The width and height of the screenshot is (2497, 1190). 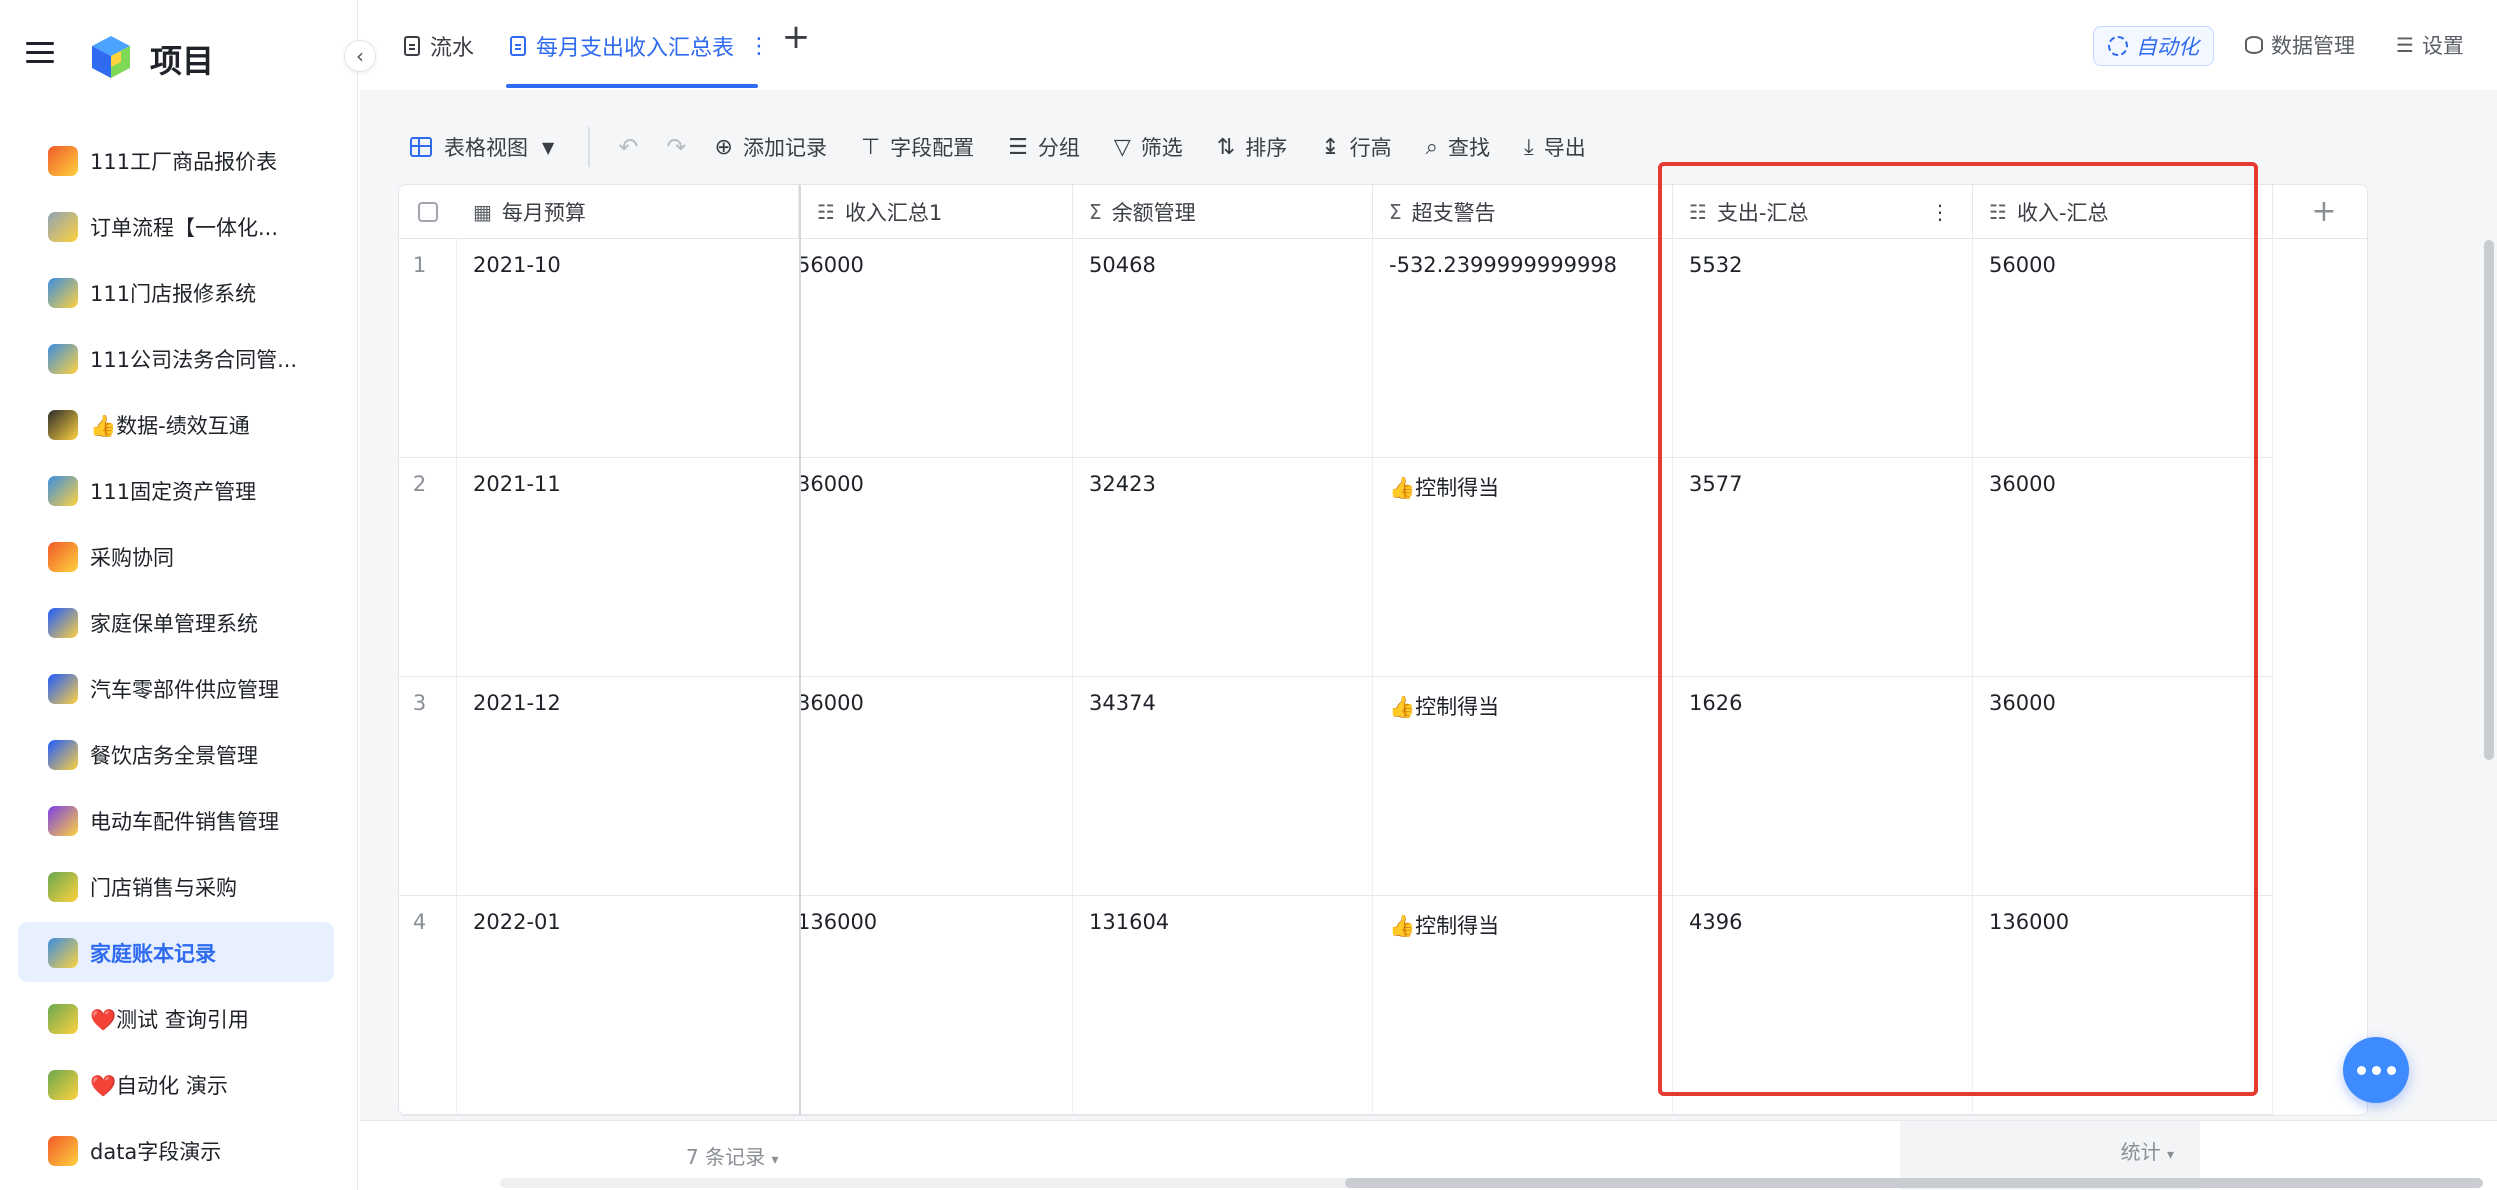 I want to click on column-header-month: ▦ 每月预算, so click(x=628, y=212).